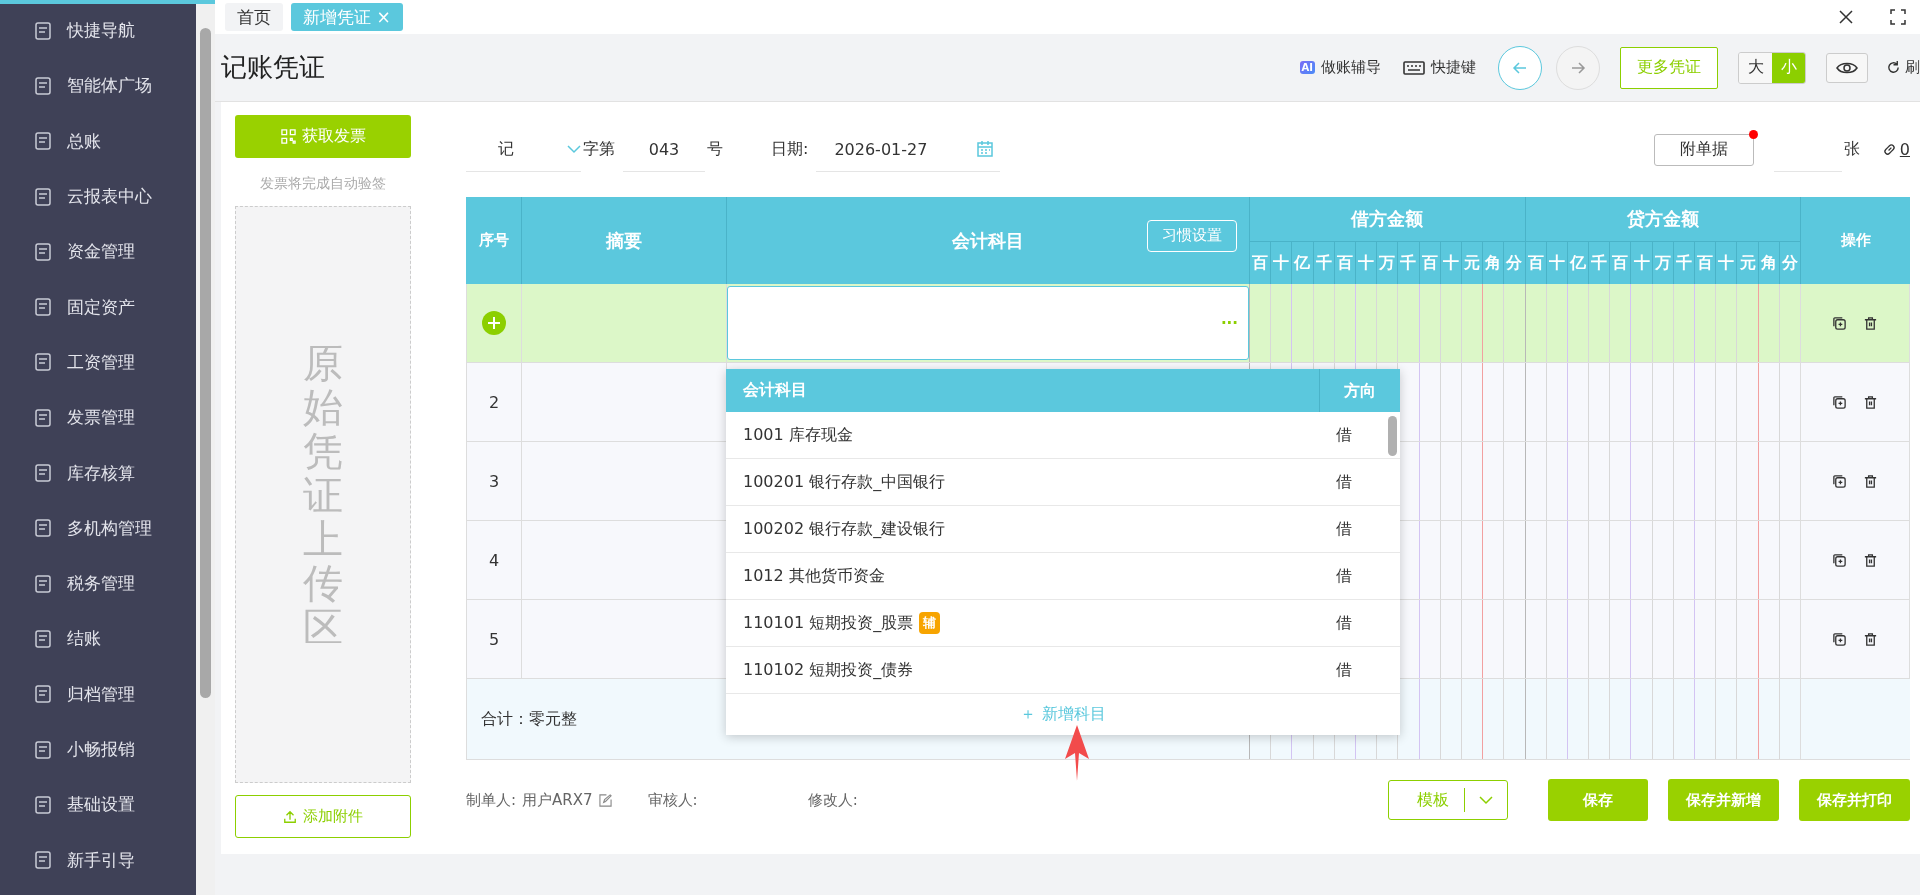 This screenshot has height=895, width=1920. I want to click on label: 字第, so click(599, 149).